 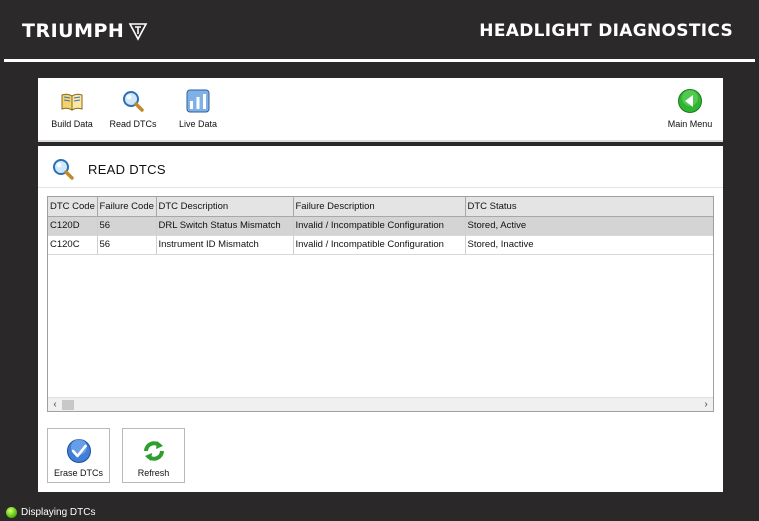 What do you see at coordinates (127, 169) in the screenshot?
I see `panel-title: READ DTCS` at bounding box center [127, 169].